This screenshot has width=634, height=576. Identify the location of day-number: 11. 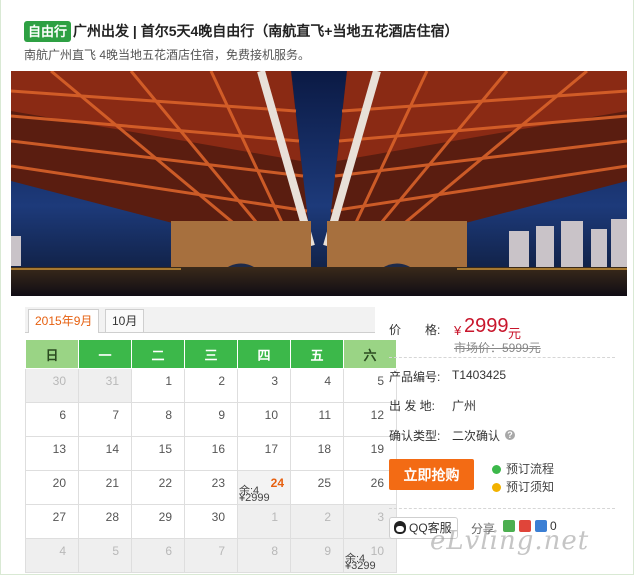
(324, 415).